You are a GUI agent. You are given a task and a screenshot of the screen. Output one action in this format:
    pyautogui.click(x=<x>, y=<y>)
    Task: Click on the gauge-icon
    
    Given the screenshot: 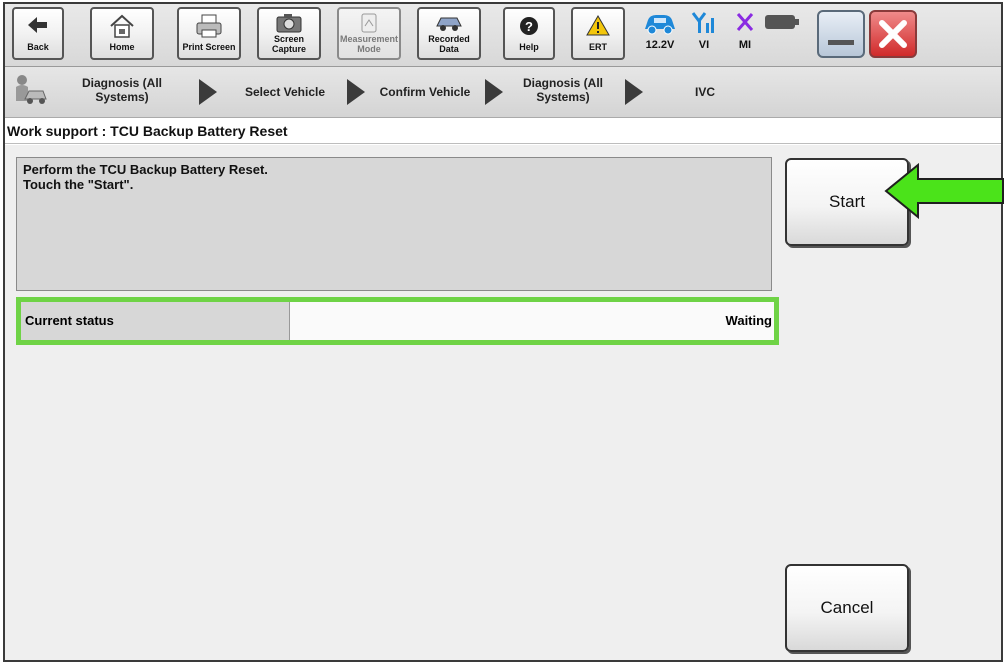 What is the action you would take?
    pyautogui.click(x=369, y=23)
    